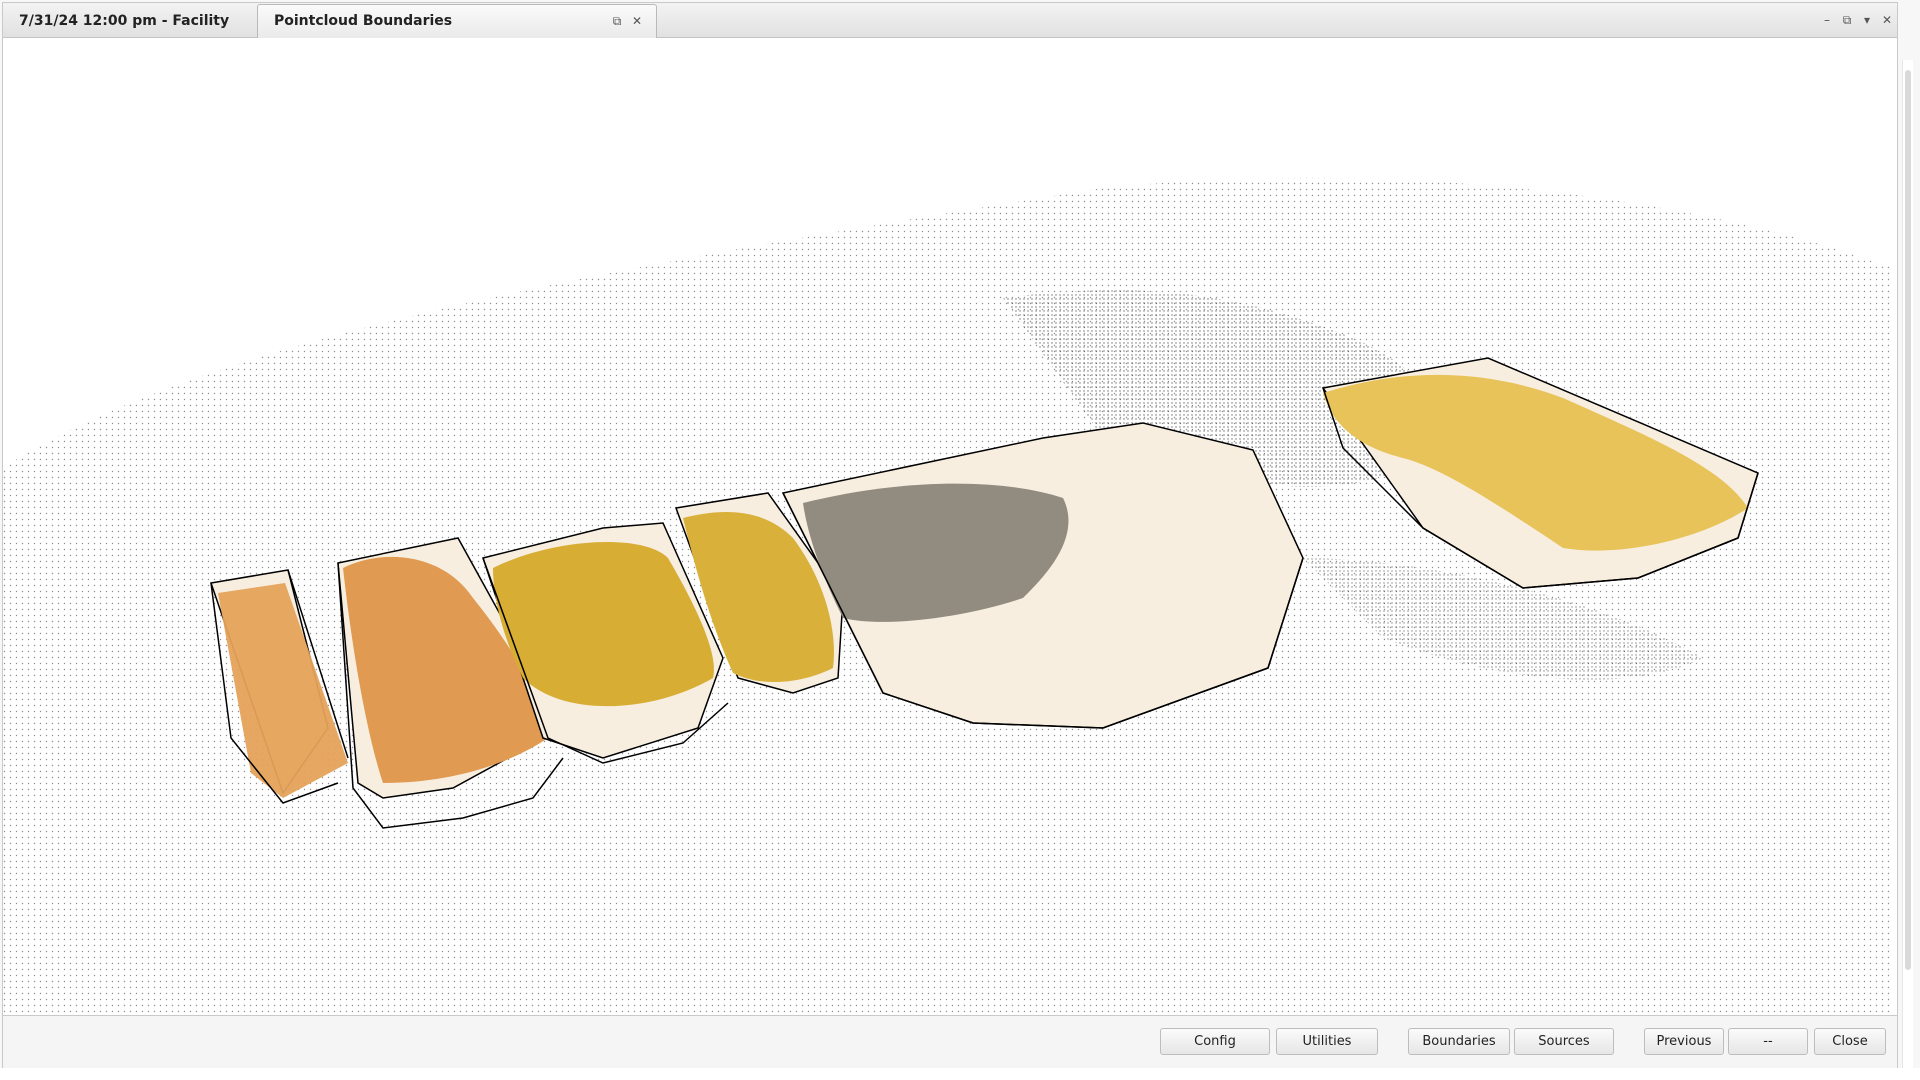  I want to click on restore-icon: ⧉, so click(1847, 20).